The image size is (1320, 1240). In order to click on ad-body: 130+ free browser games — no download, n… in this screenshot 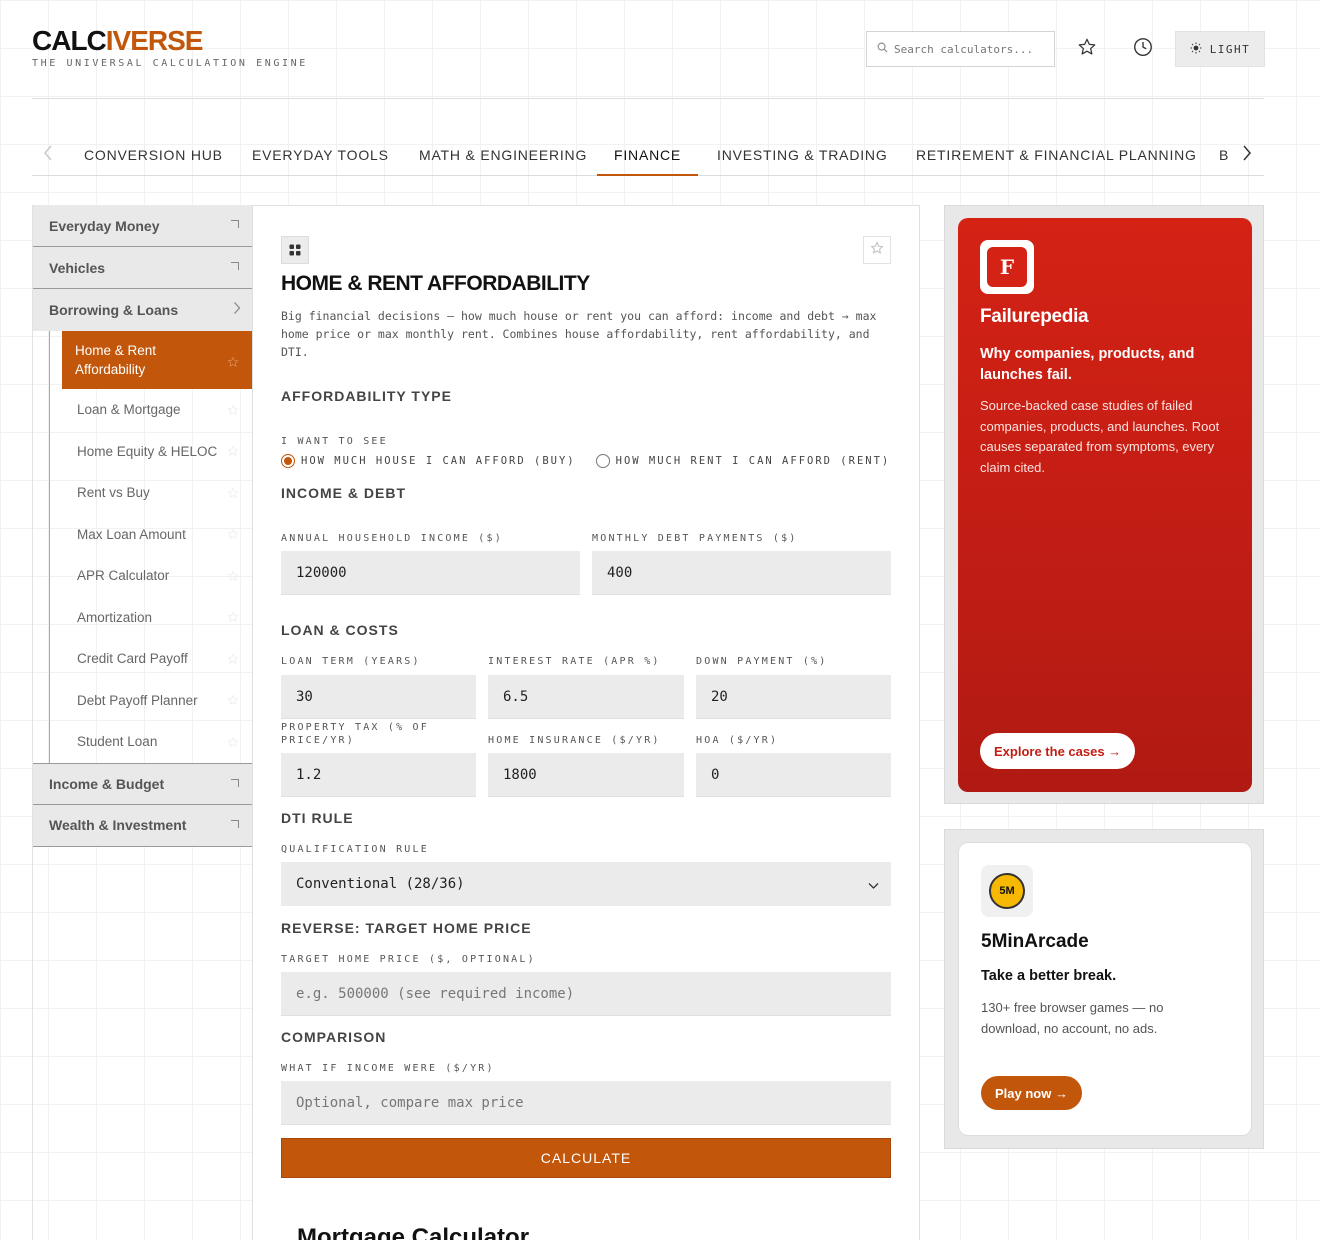, I will do `click(1072, 1018)`.